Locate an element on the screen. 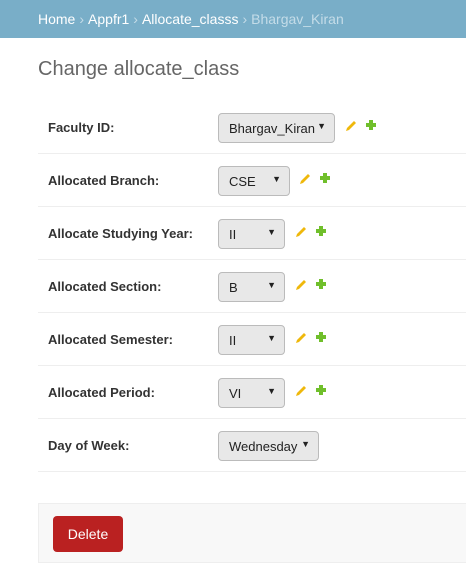 Image resolution: width=466 pixels, height=583 pixels. allocated-period-value: VI is located at coordinates (235, 393).